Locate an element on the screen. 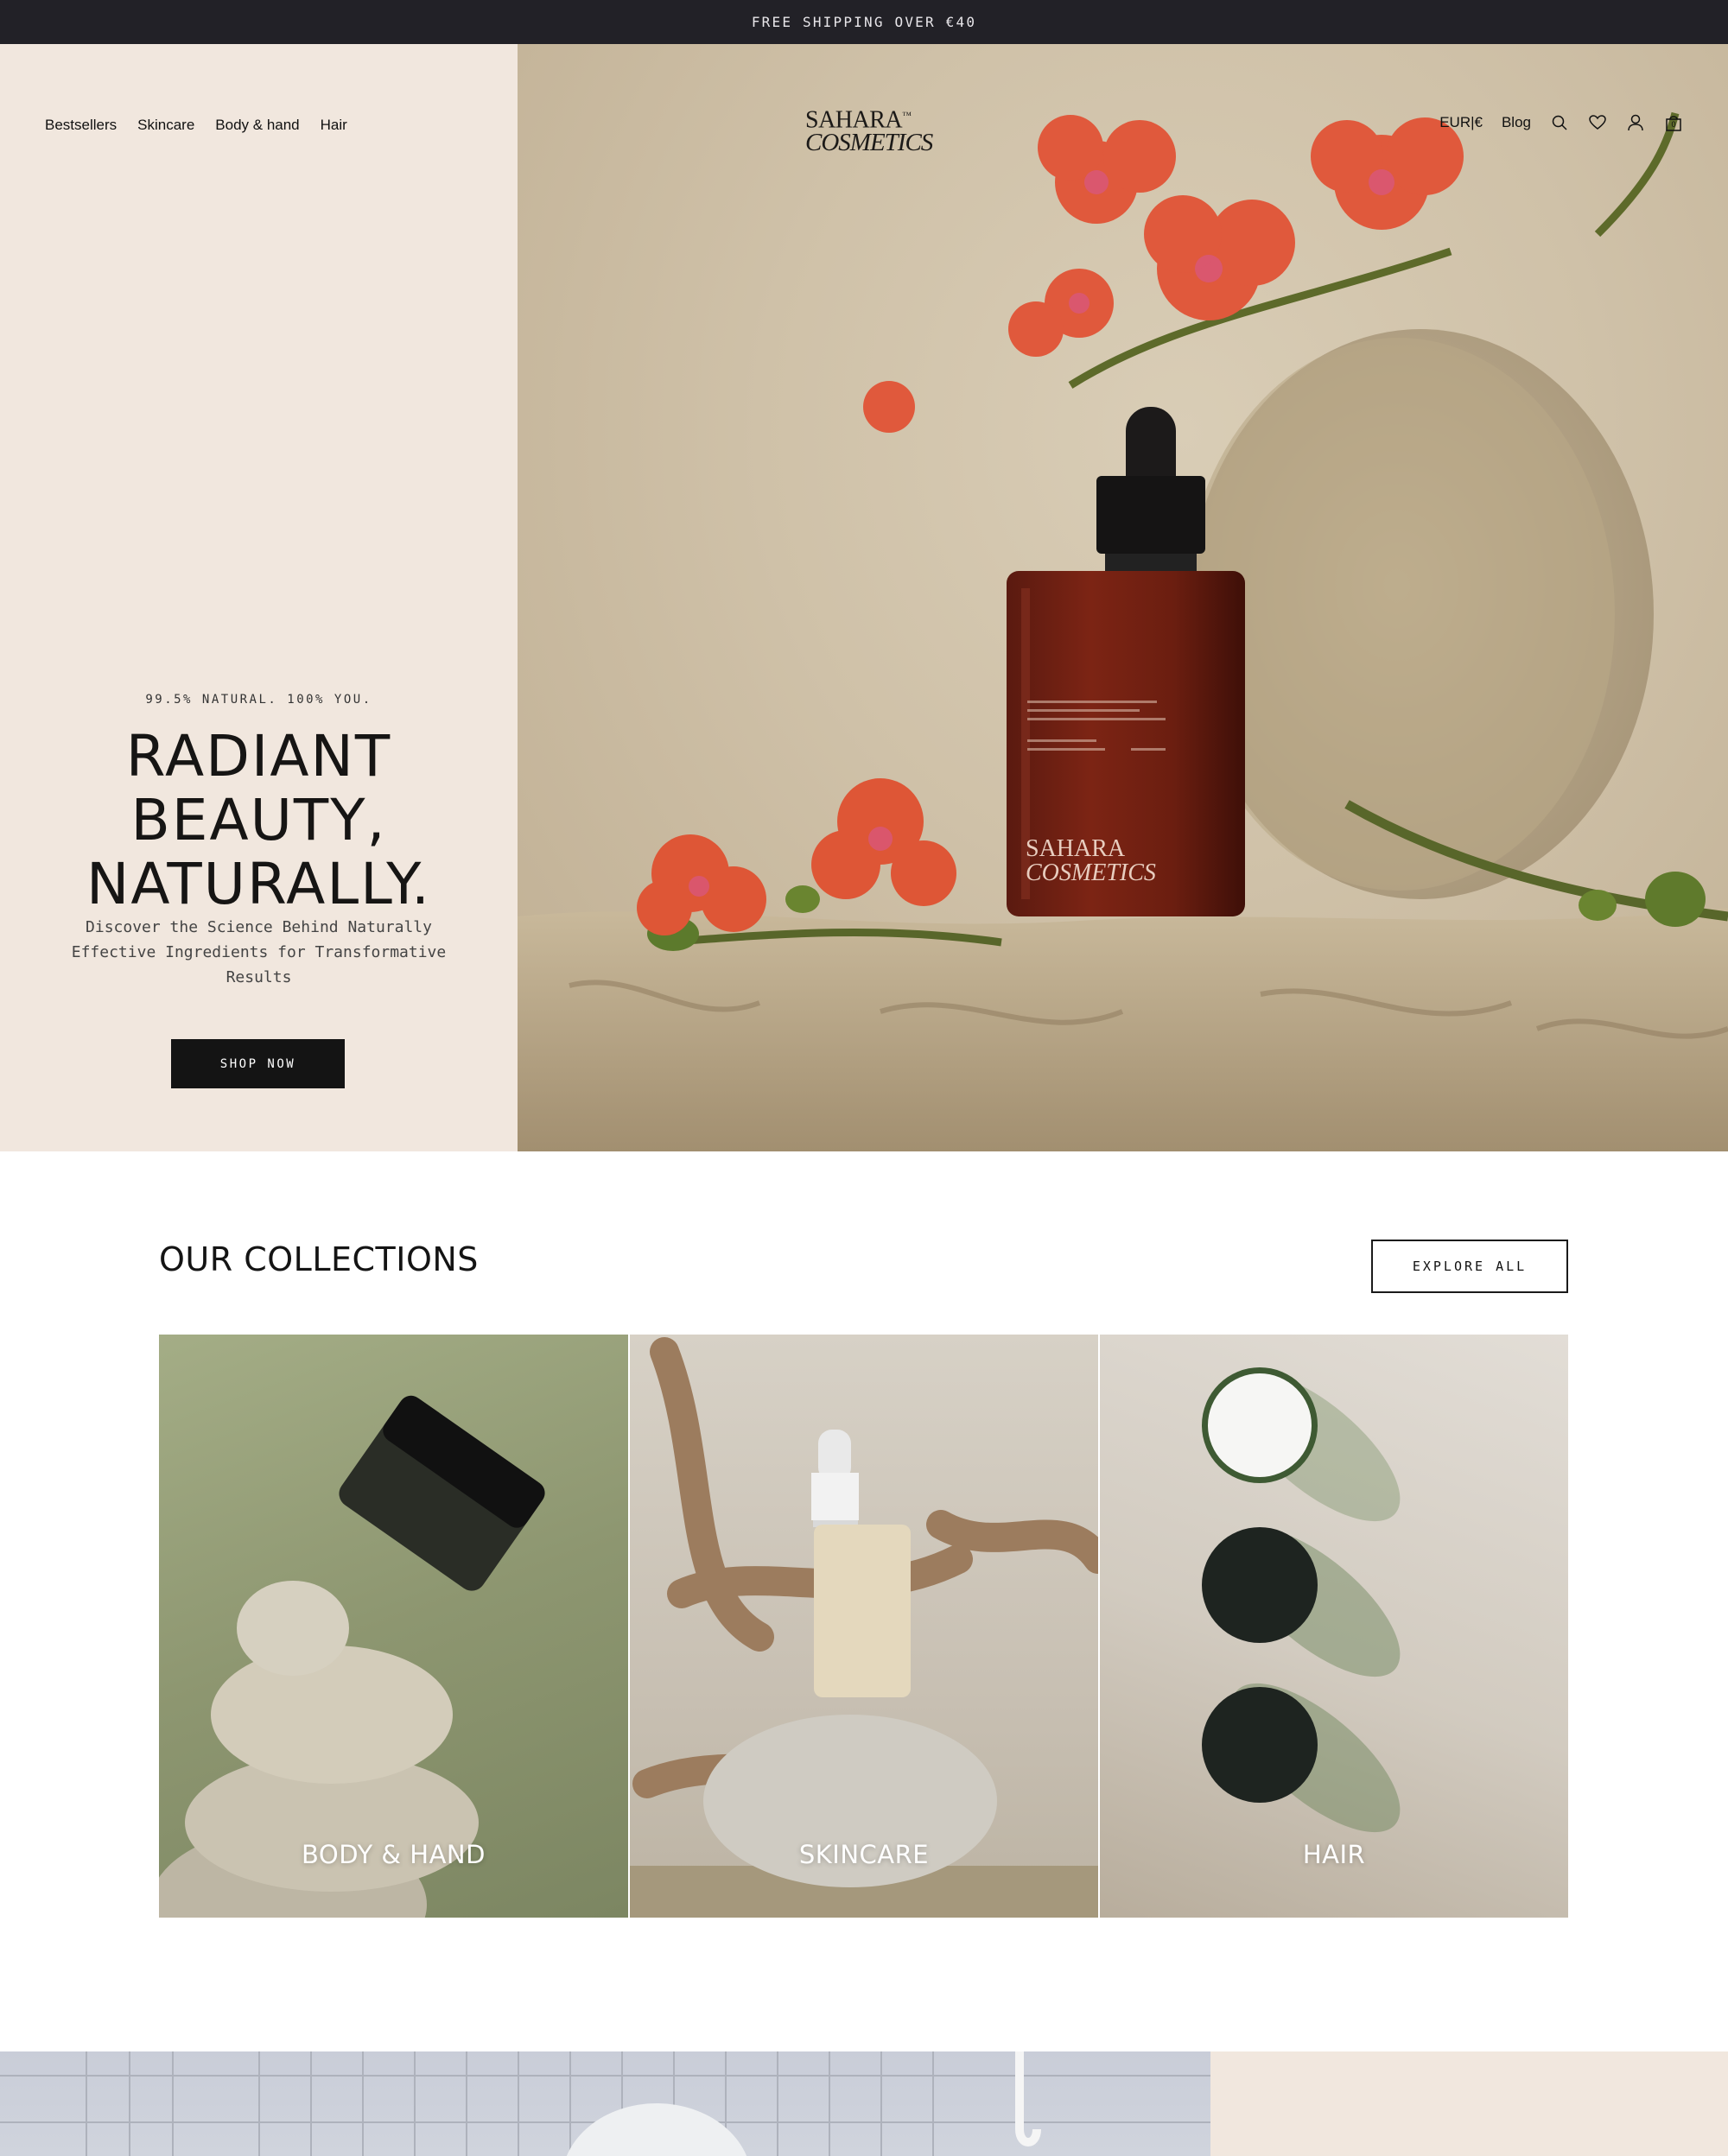 The width and height of the screenshot is (1728, 2156). logo: SAHARA™ COSMETICS is located at coordinates (869, 131).